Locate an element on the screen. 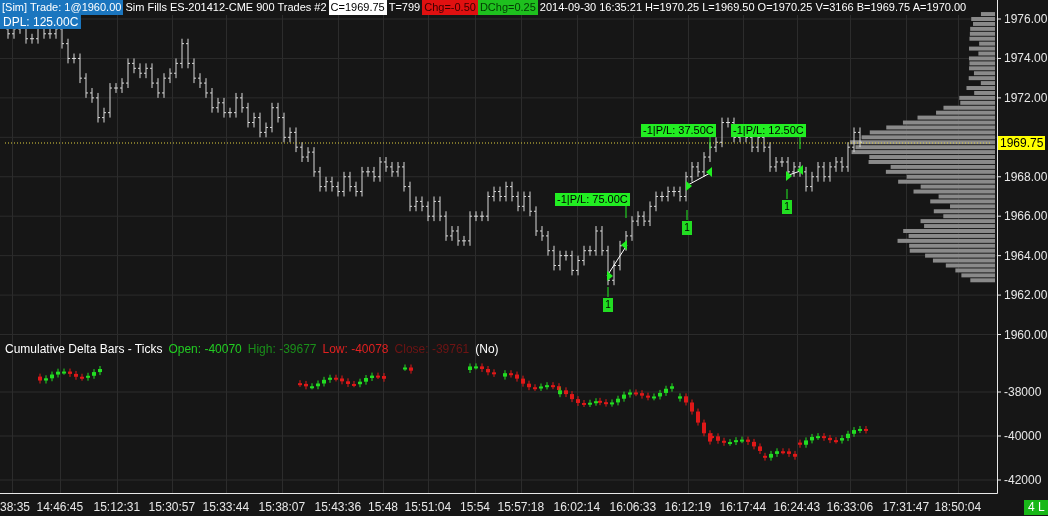 This screenshot has height=516, width=1048. price-tick-label: 1976.00 is located at coordinates (1026, 19).